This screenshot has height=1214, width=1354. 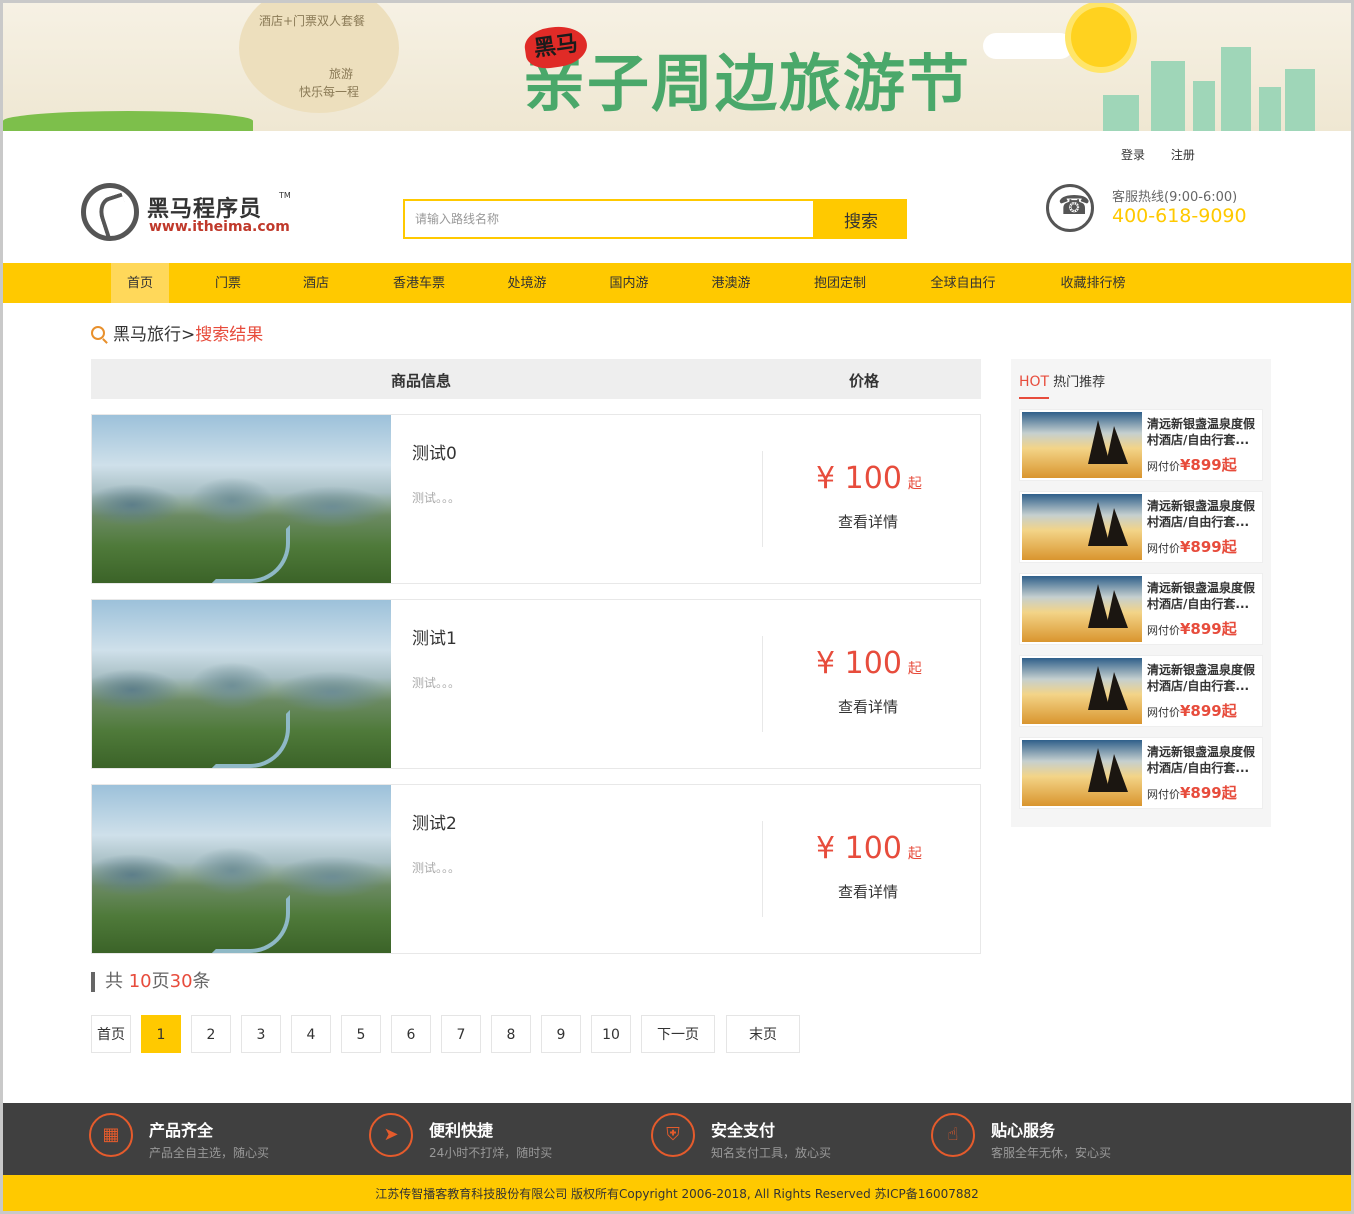 What do you see at coordinates (561, 1034) in the screenshot?
I see `page-button-9: 9` at bounding box center [561, 1034].